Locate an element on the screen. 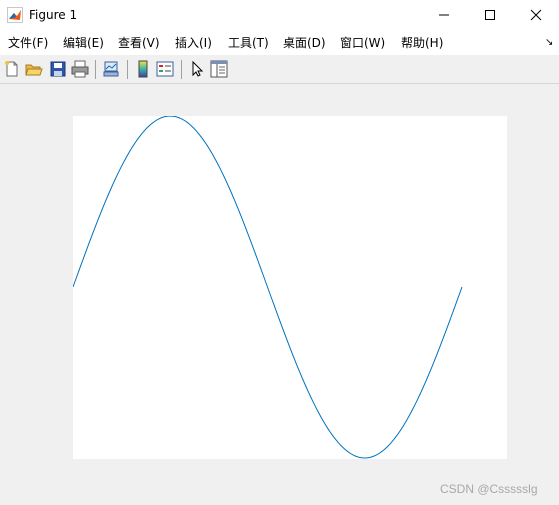 The width and height of the screenshot is (559, 505). print-icon is located at coordinates (80, 69).